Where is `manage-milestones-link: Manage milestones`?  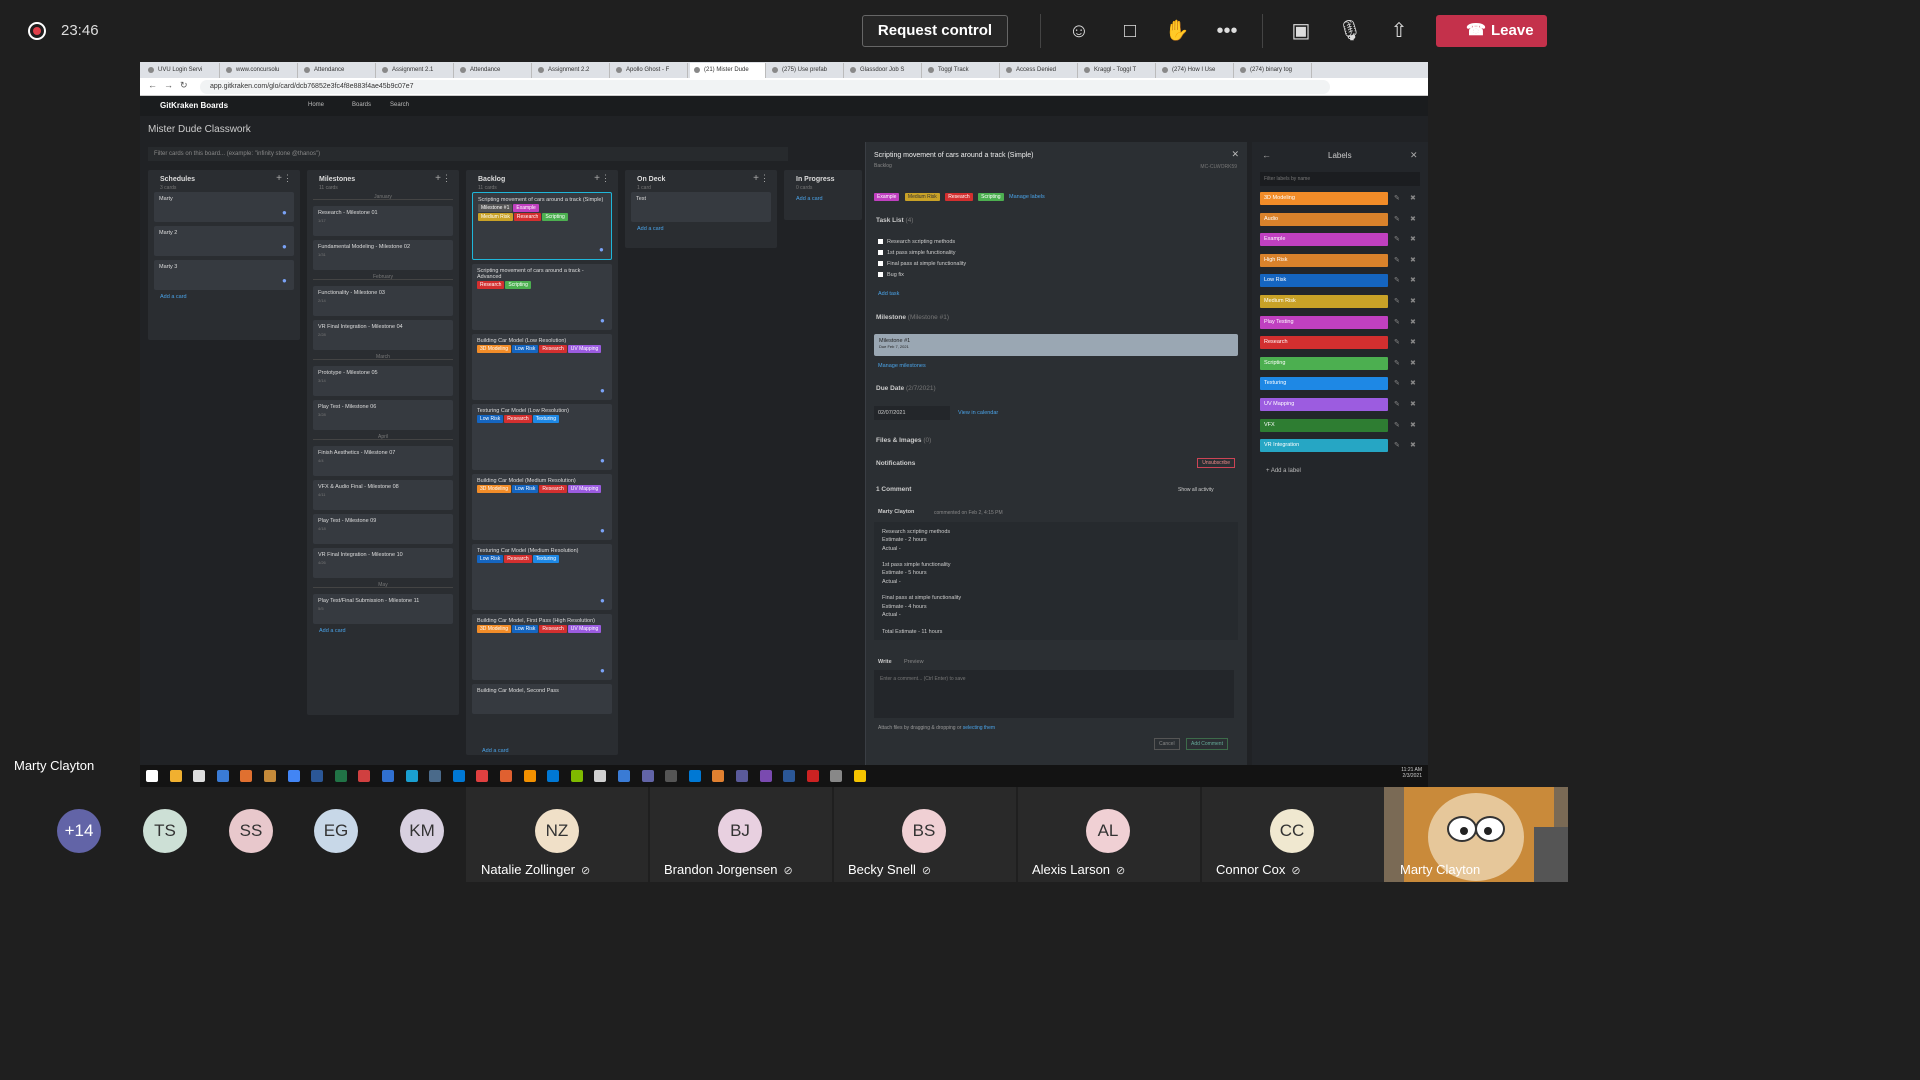
manage-milestones-link: Manage milestones is located at coordinates (902, 366).